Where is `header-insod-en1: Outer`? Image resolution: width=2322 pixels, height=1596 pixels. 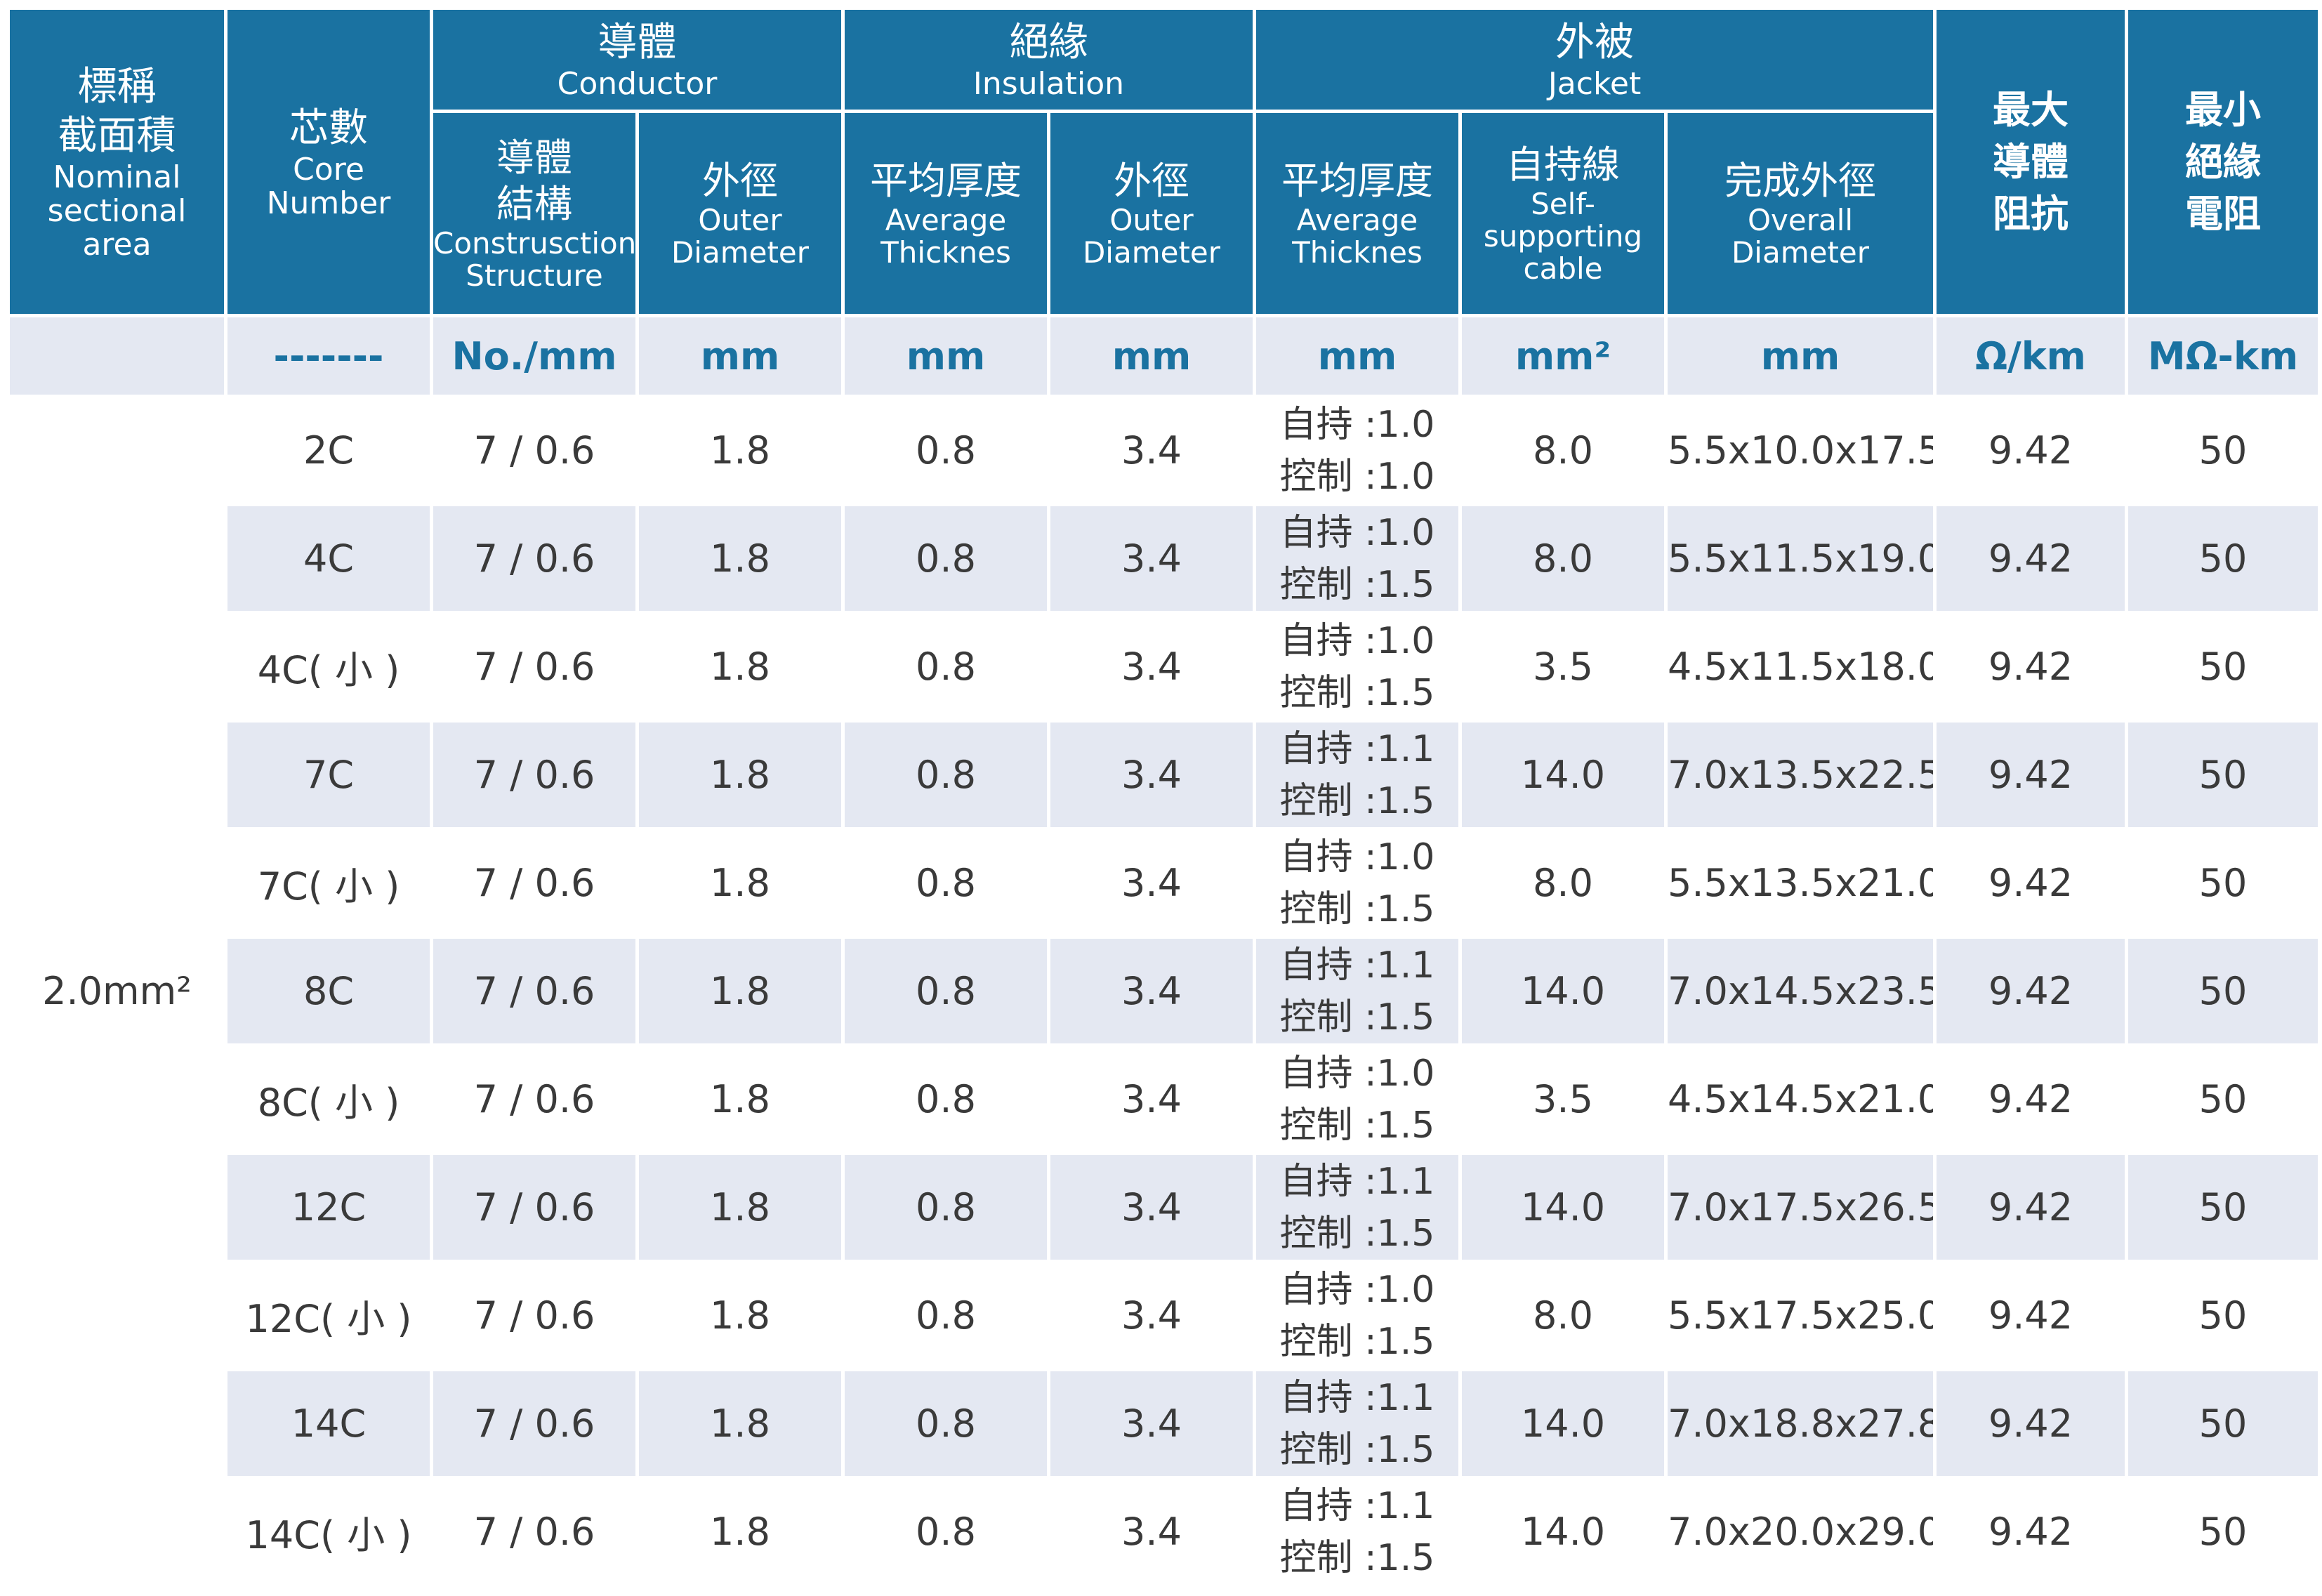 header-insod-en1: Outer is located at coordinates (1151, 220).